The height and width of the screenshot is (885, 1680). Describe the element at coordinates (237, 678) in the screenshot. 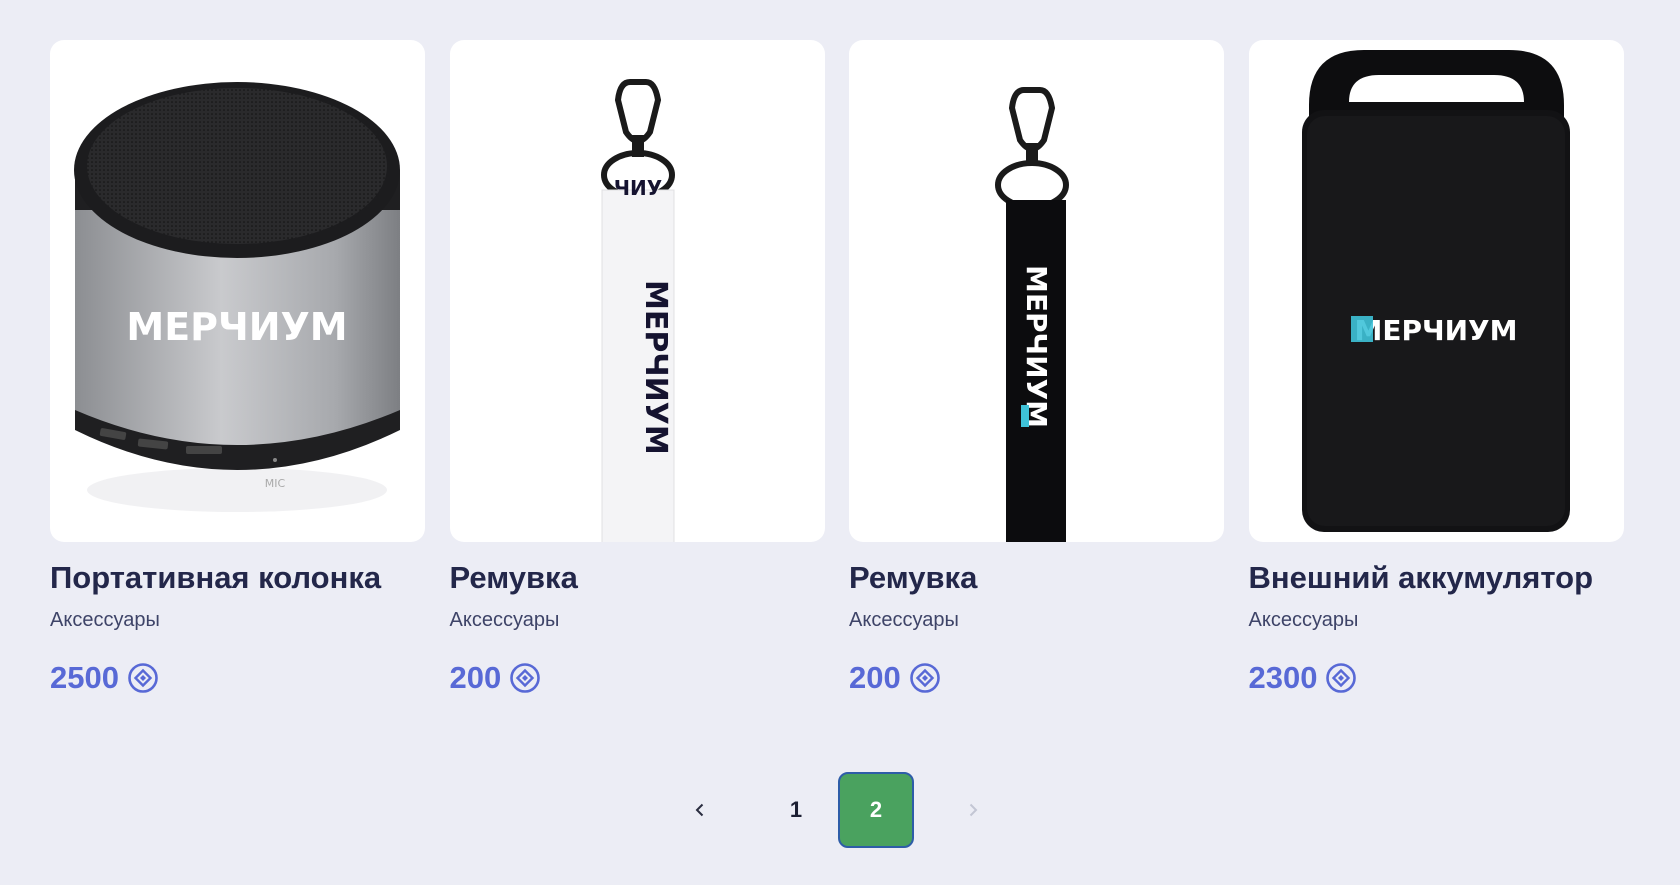

I see `product-price: 2500` at that location.